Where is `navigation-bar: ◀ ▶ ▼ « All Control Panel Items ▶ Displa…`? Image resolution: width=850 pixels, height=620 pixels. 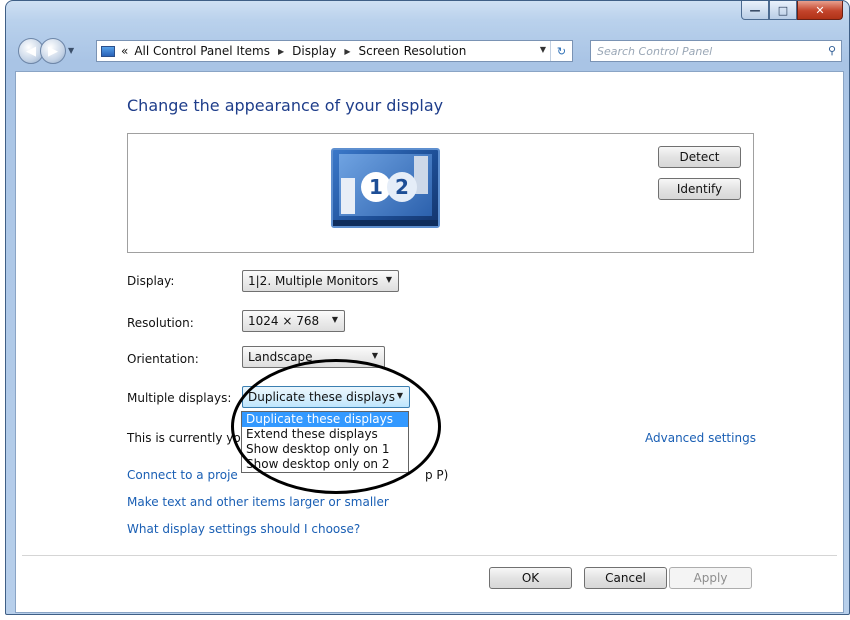 navigation-bar: ◀ ▶ ▼ « All Control Panel Items ▶ Displa… is located at coordinates (431, 53).